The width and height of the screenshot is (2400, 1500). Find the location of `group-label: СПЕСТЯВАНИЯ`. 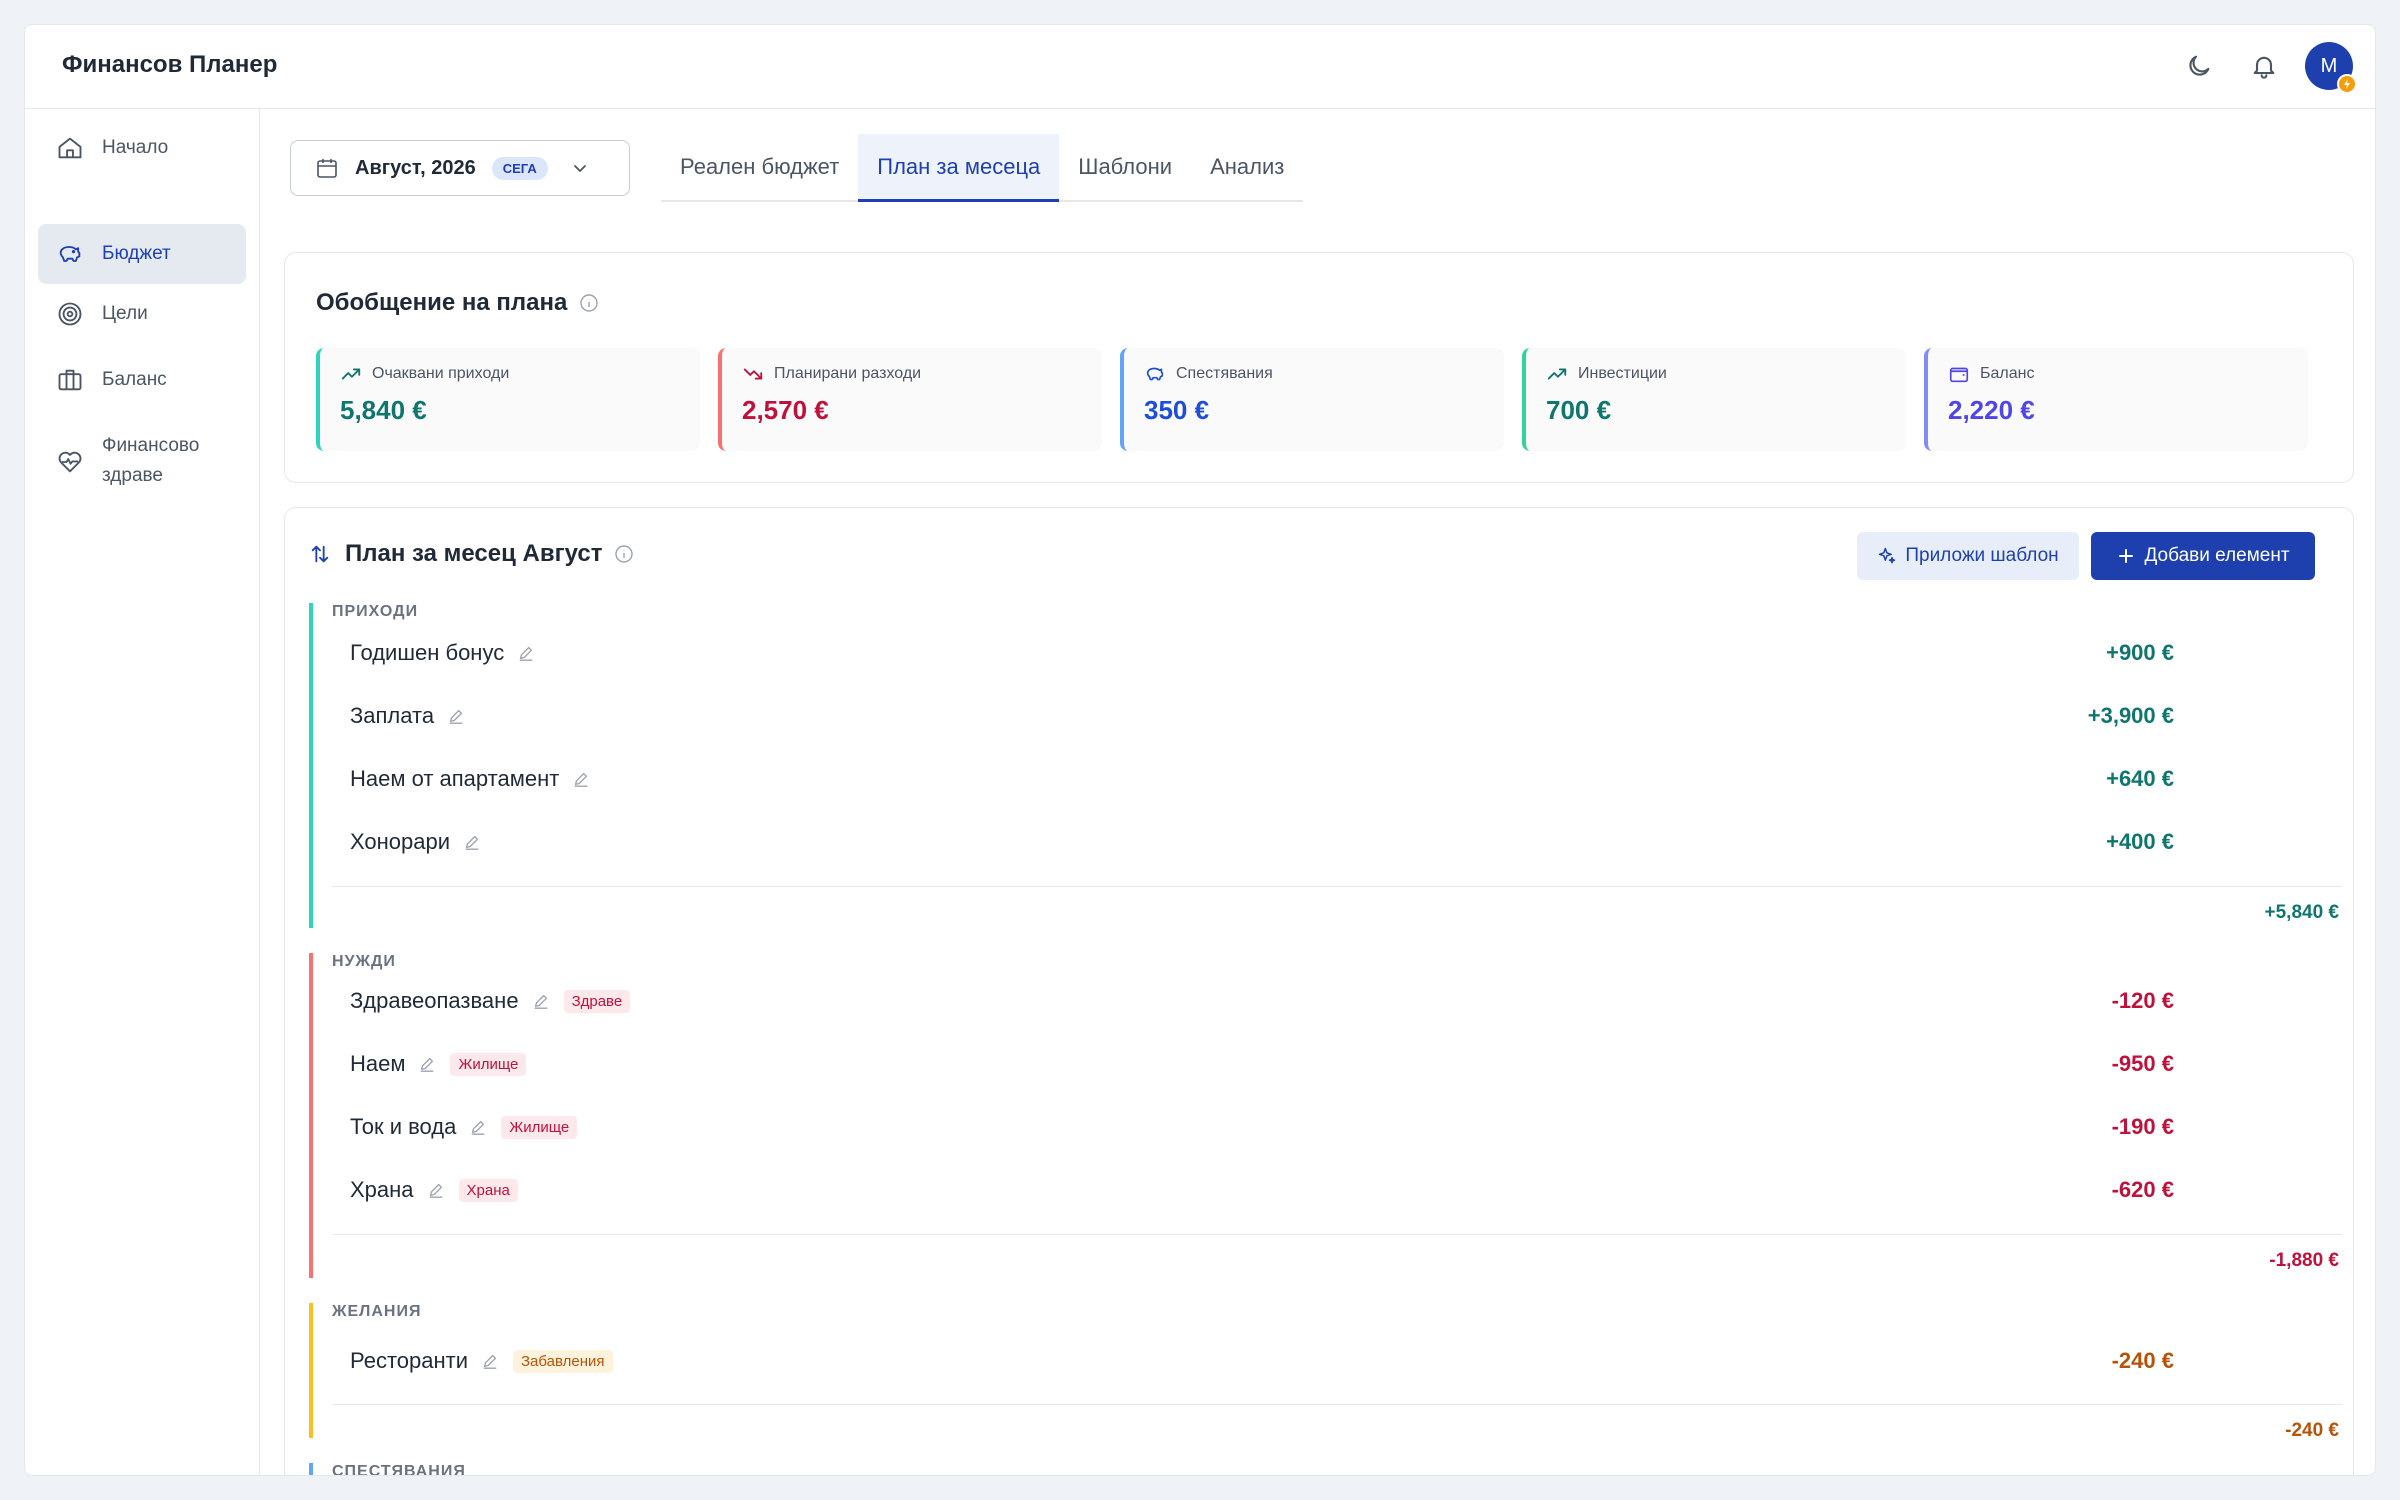

group-label: СПЕСТЯВАНИЯ is located at coordinates (399, 1469).